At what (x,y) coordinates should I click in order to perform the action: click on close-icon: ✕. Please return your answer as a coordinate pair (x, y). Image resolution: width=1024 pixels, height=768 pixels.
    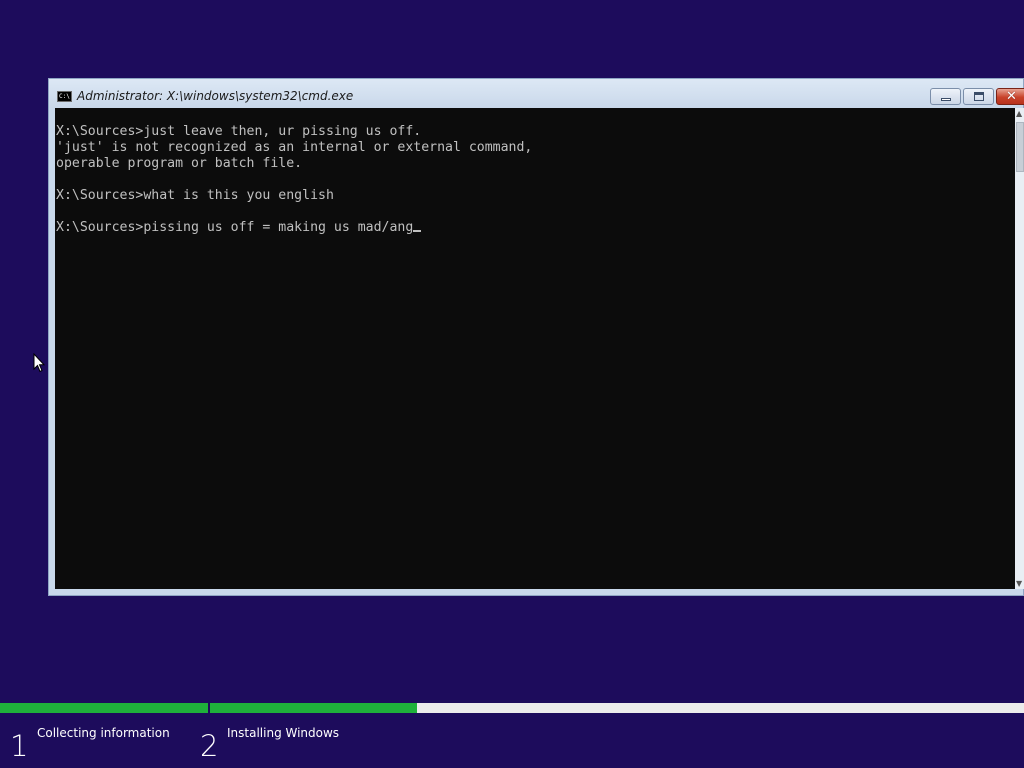
    Looking at the image, I should click on (1011, 96).